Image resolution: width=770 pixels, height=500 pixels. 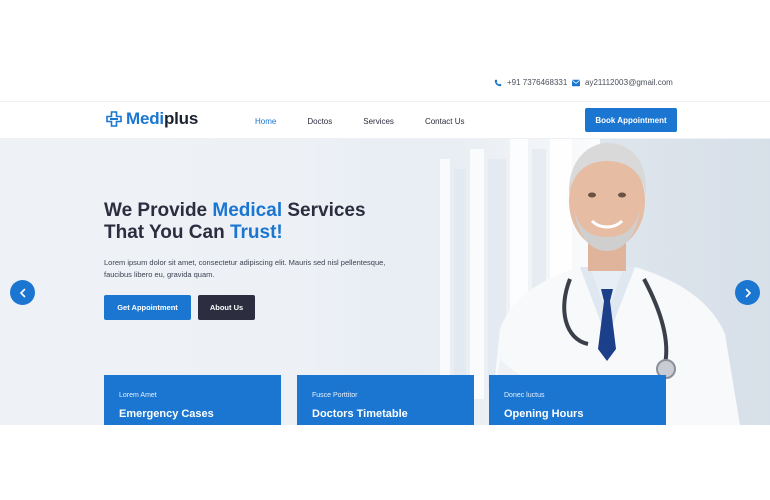 I want to click on contact-phone: +91 7376468331, so click(x=530, y=82).